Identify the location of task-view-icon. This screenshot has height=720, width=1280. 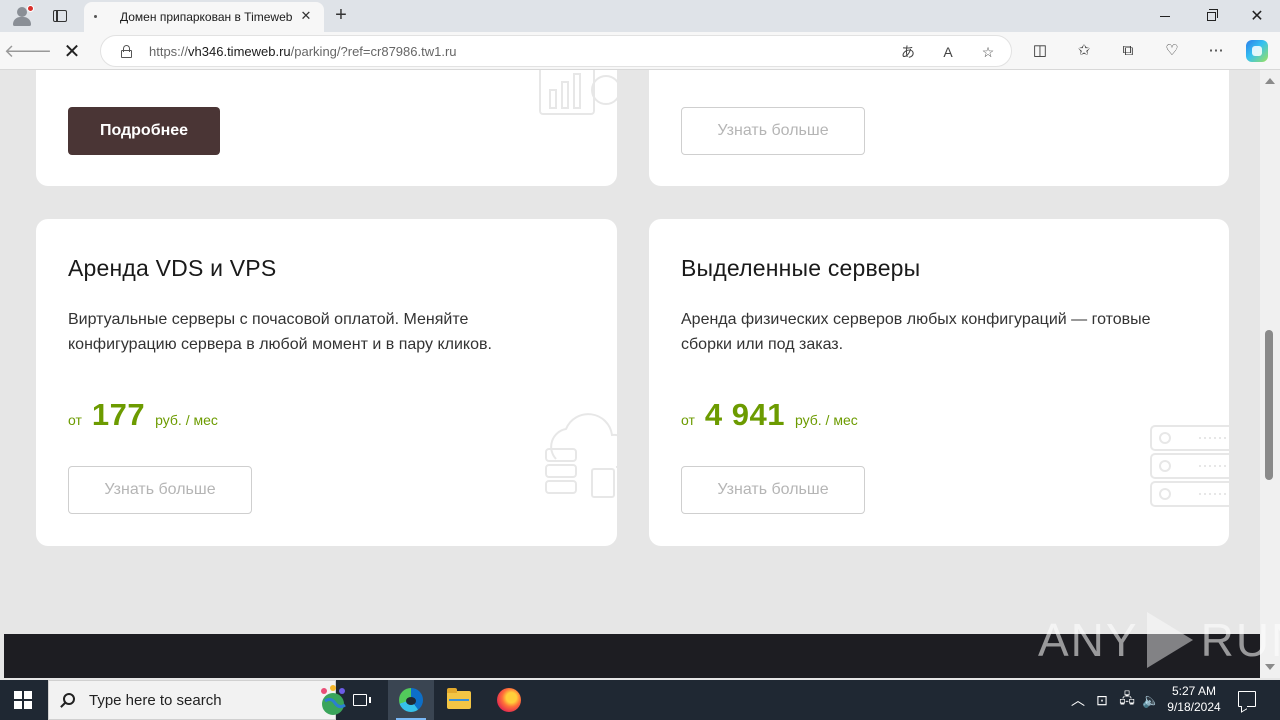
(360, 700).